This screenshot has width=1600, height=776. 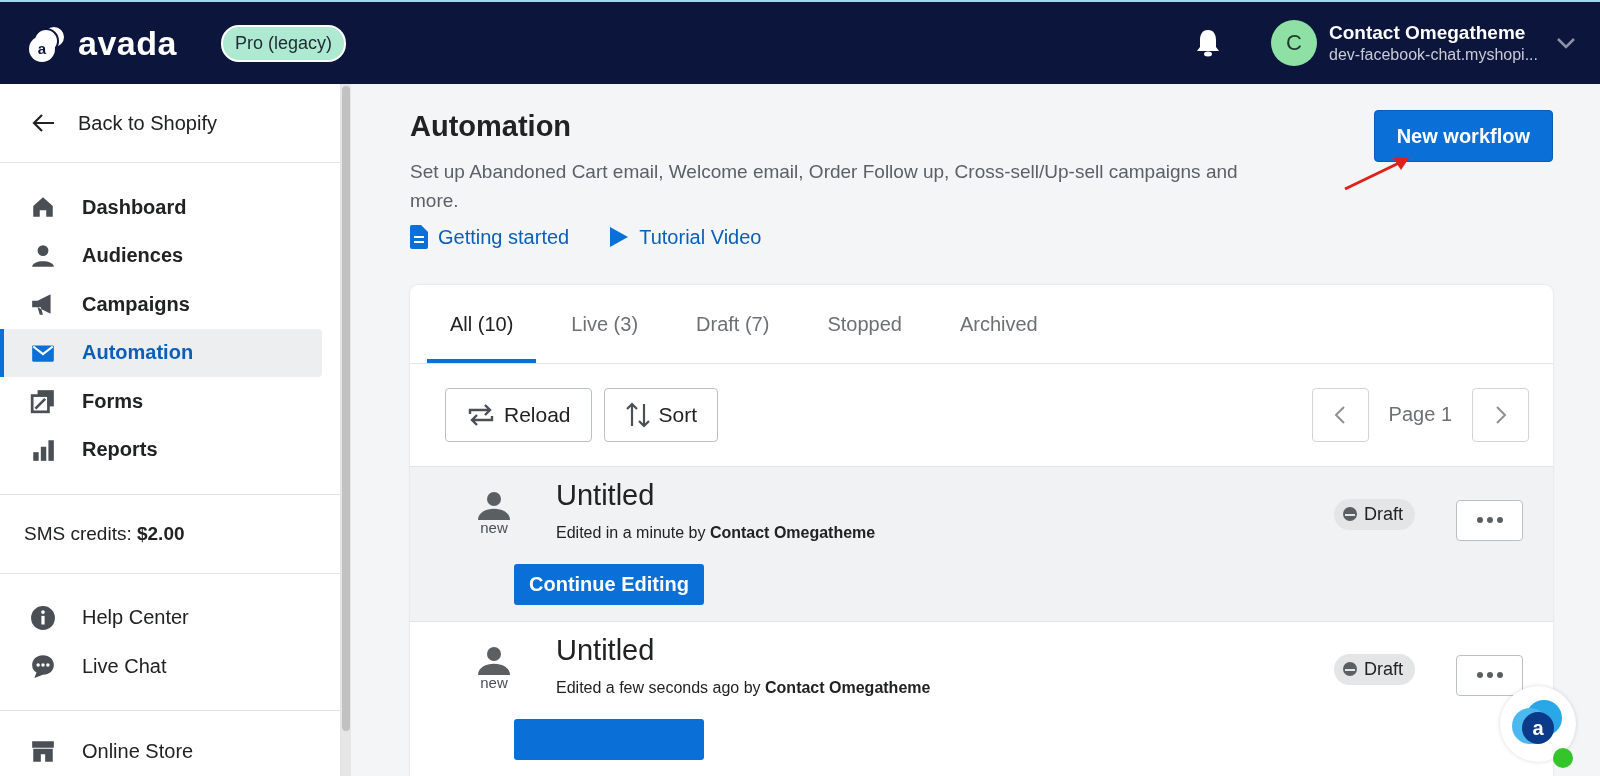 What do you see at coordinates (661, 414) in the screenshot?
I see `sort-button: Sort` at bounding box center [661, 414].